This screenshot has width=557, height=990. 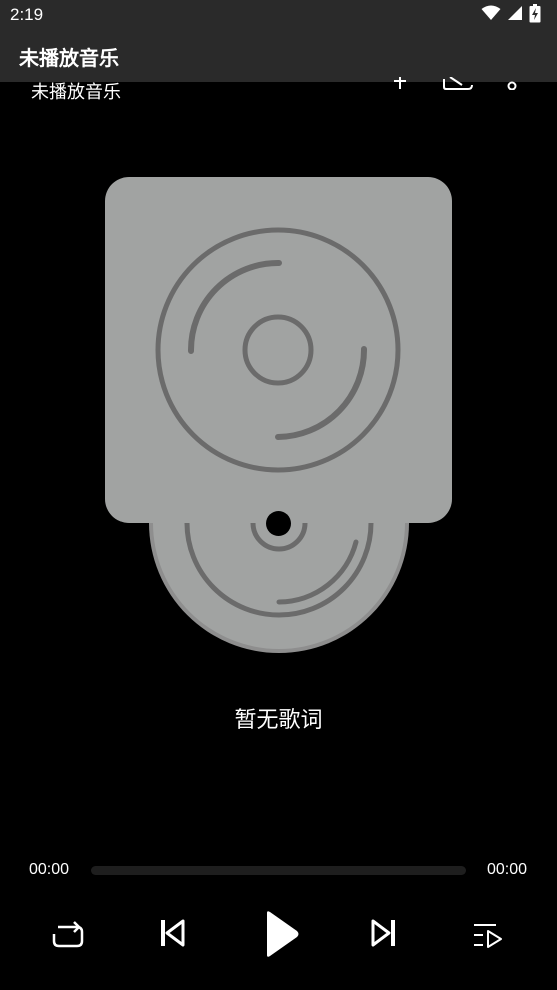 What do you see at coordinates (76, 92) in the screenshot?
I see `now-playing-title: 未播放音乐` at bounding box center [76, 92].